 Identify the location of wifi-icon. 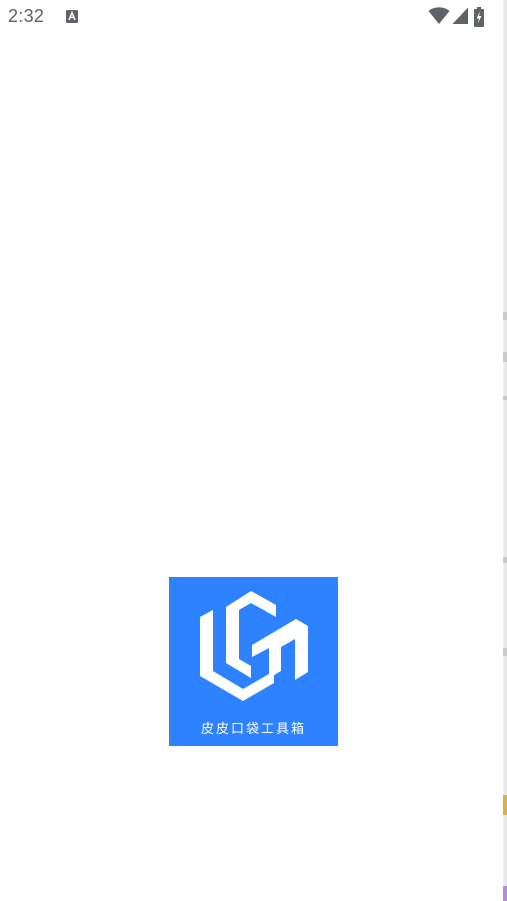
(439, 15).